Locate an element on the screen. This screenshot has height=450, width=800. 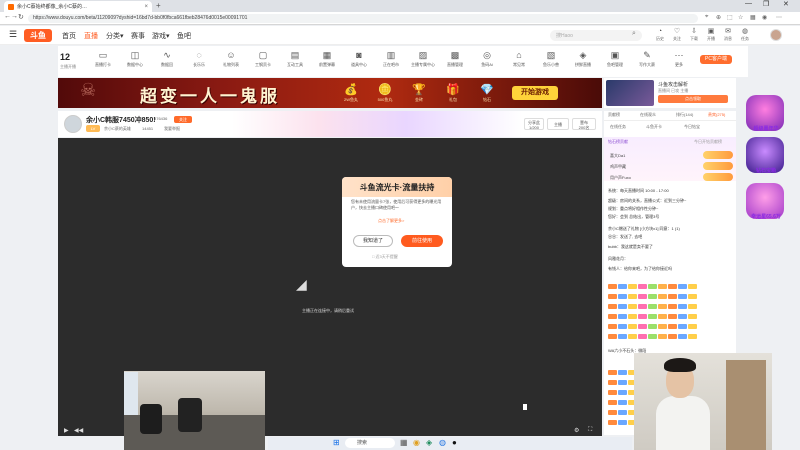
search-input: 搜Haoo is located at coordinates (596, 35).